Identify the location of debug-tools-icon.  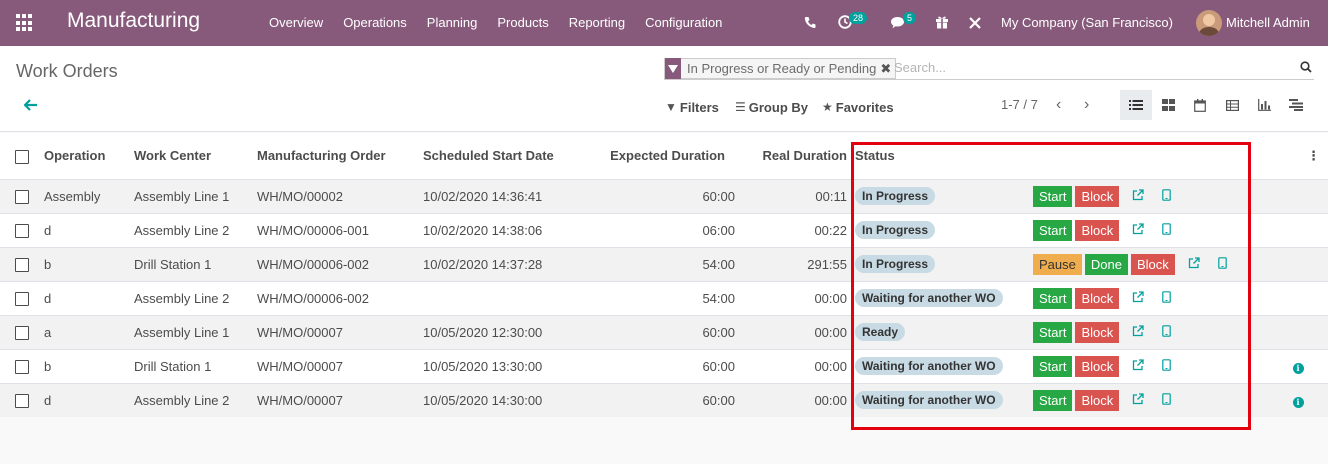
(975, 23).